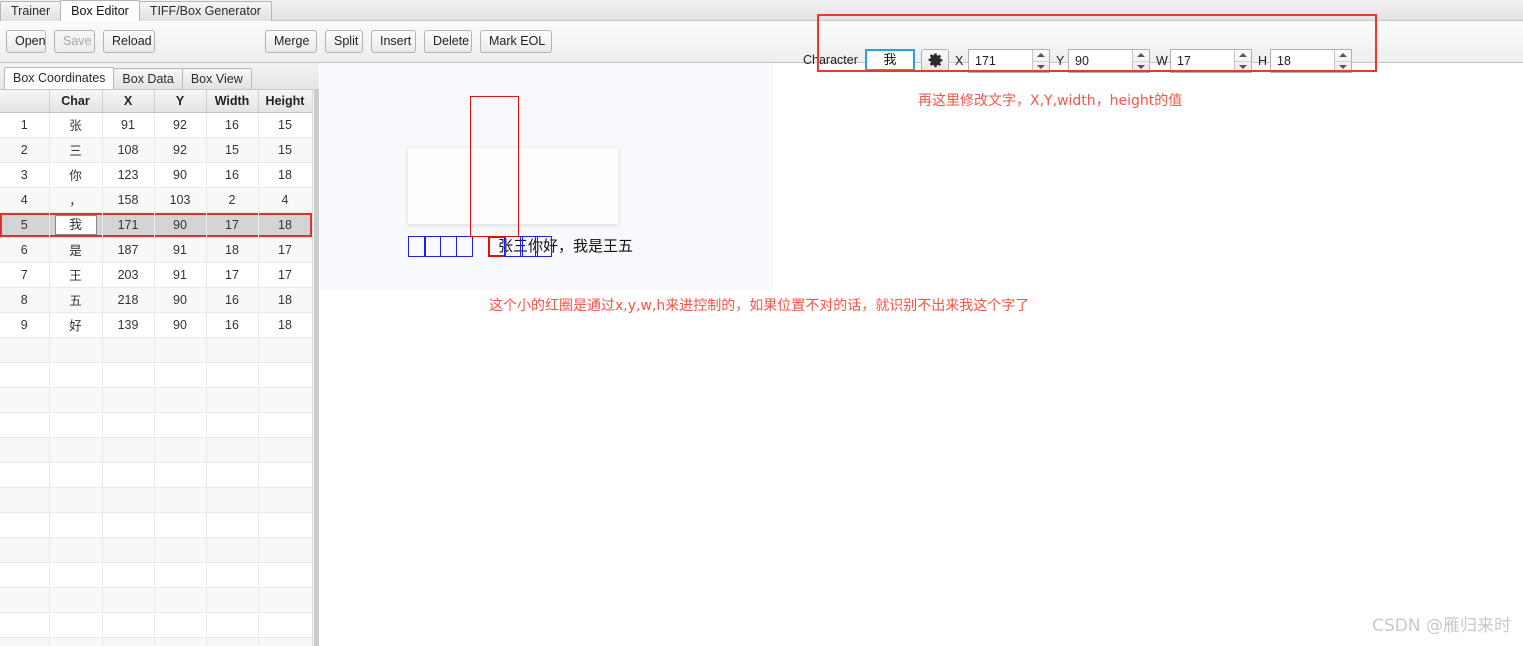 This screenshot has height=646, width=1523. What do you see at coordinates (128, 225) in the screenshot?
I see `row-x: 171` at bounding box center [128, 225].